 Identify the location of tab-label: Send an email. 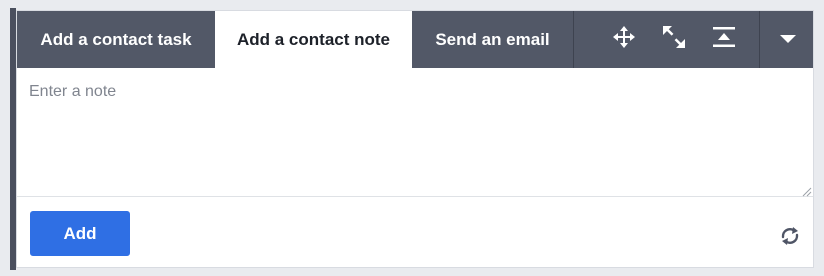
(492, 39).